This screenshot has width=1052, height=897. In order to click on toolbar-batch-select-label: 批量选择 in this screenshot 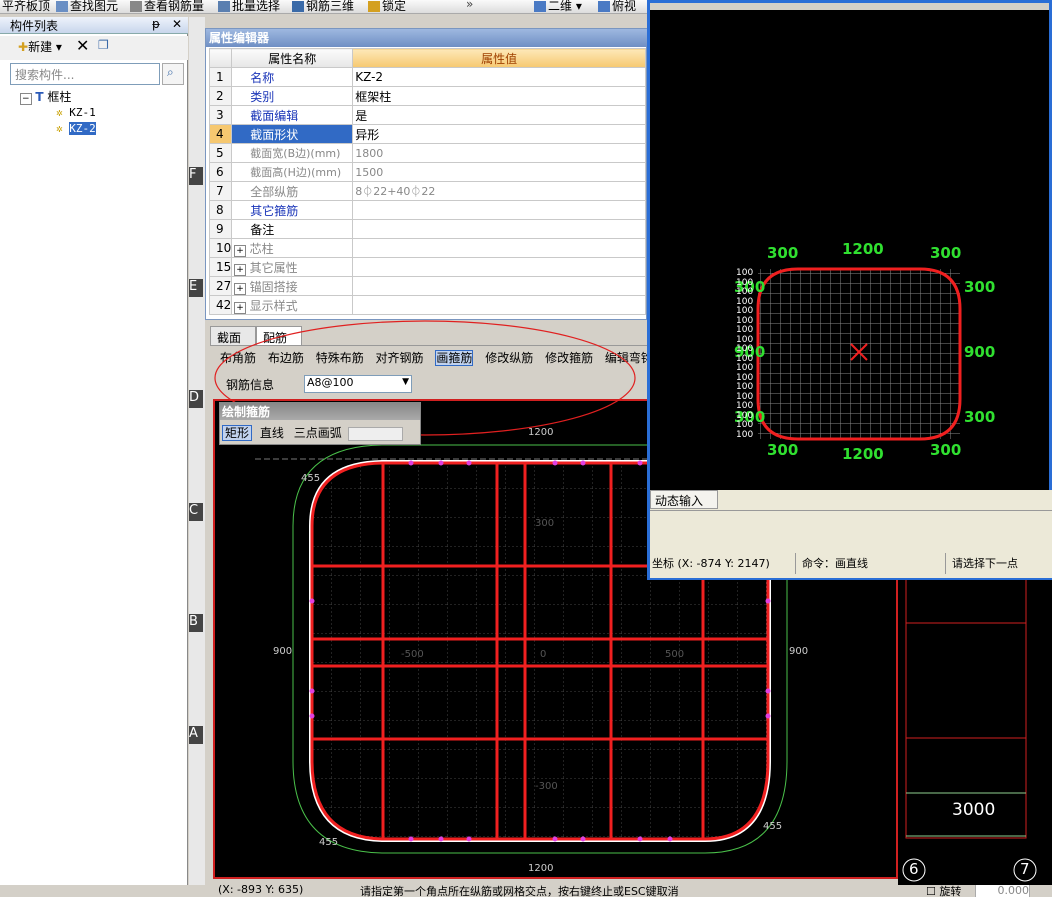, I will do `click(256, 6)`.